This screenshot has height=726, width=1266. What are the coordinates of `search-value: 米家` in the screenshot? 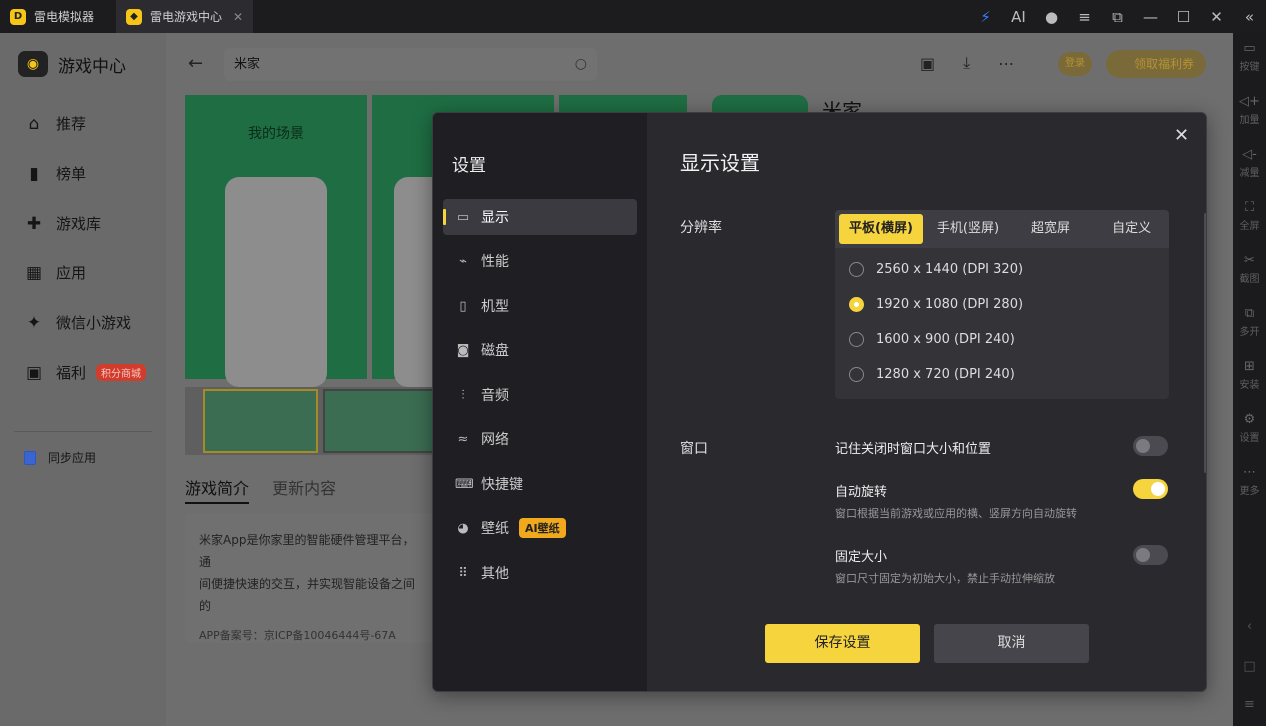 It's located at (247, 64).